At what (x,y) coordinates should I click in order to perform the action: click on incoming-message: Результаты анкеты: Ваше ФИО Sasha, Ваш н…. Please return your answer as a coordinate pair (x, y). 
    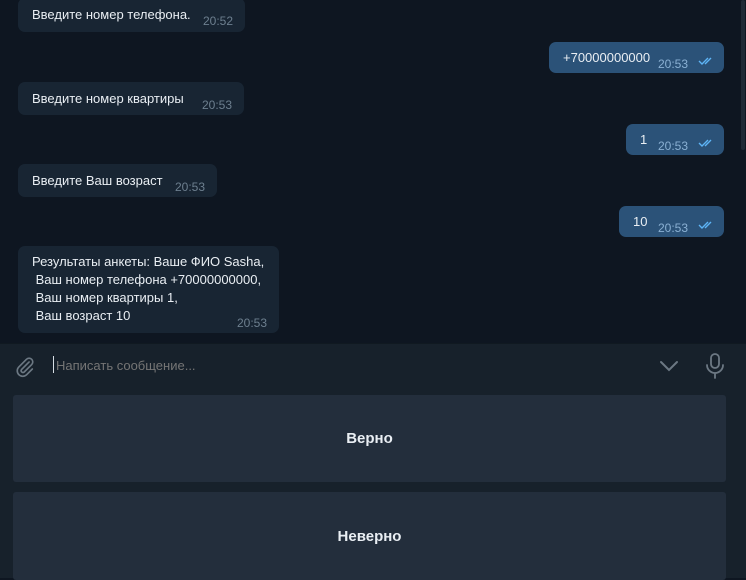
    Looking at the image, I should click on (148, 289).